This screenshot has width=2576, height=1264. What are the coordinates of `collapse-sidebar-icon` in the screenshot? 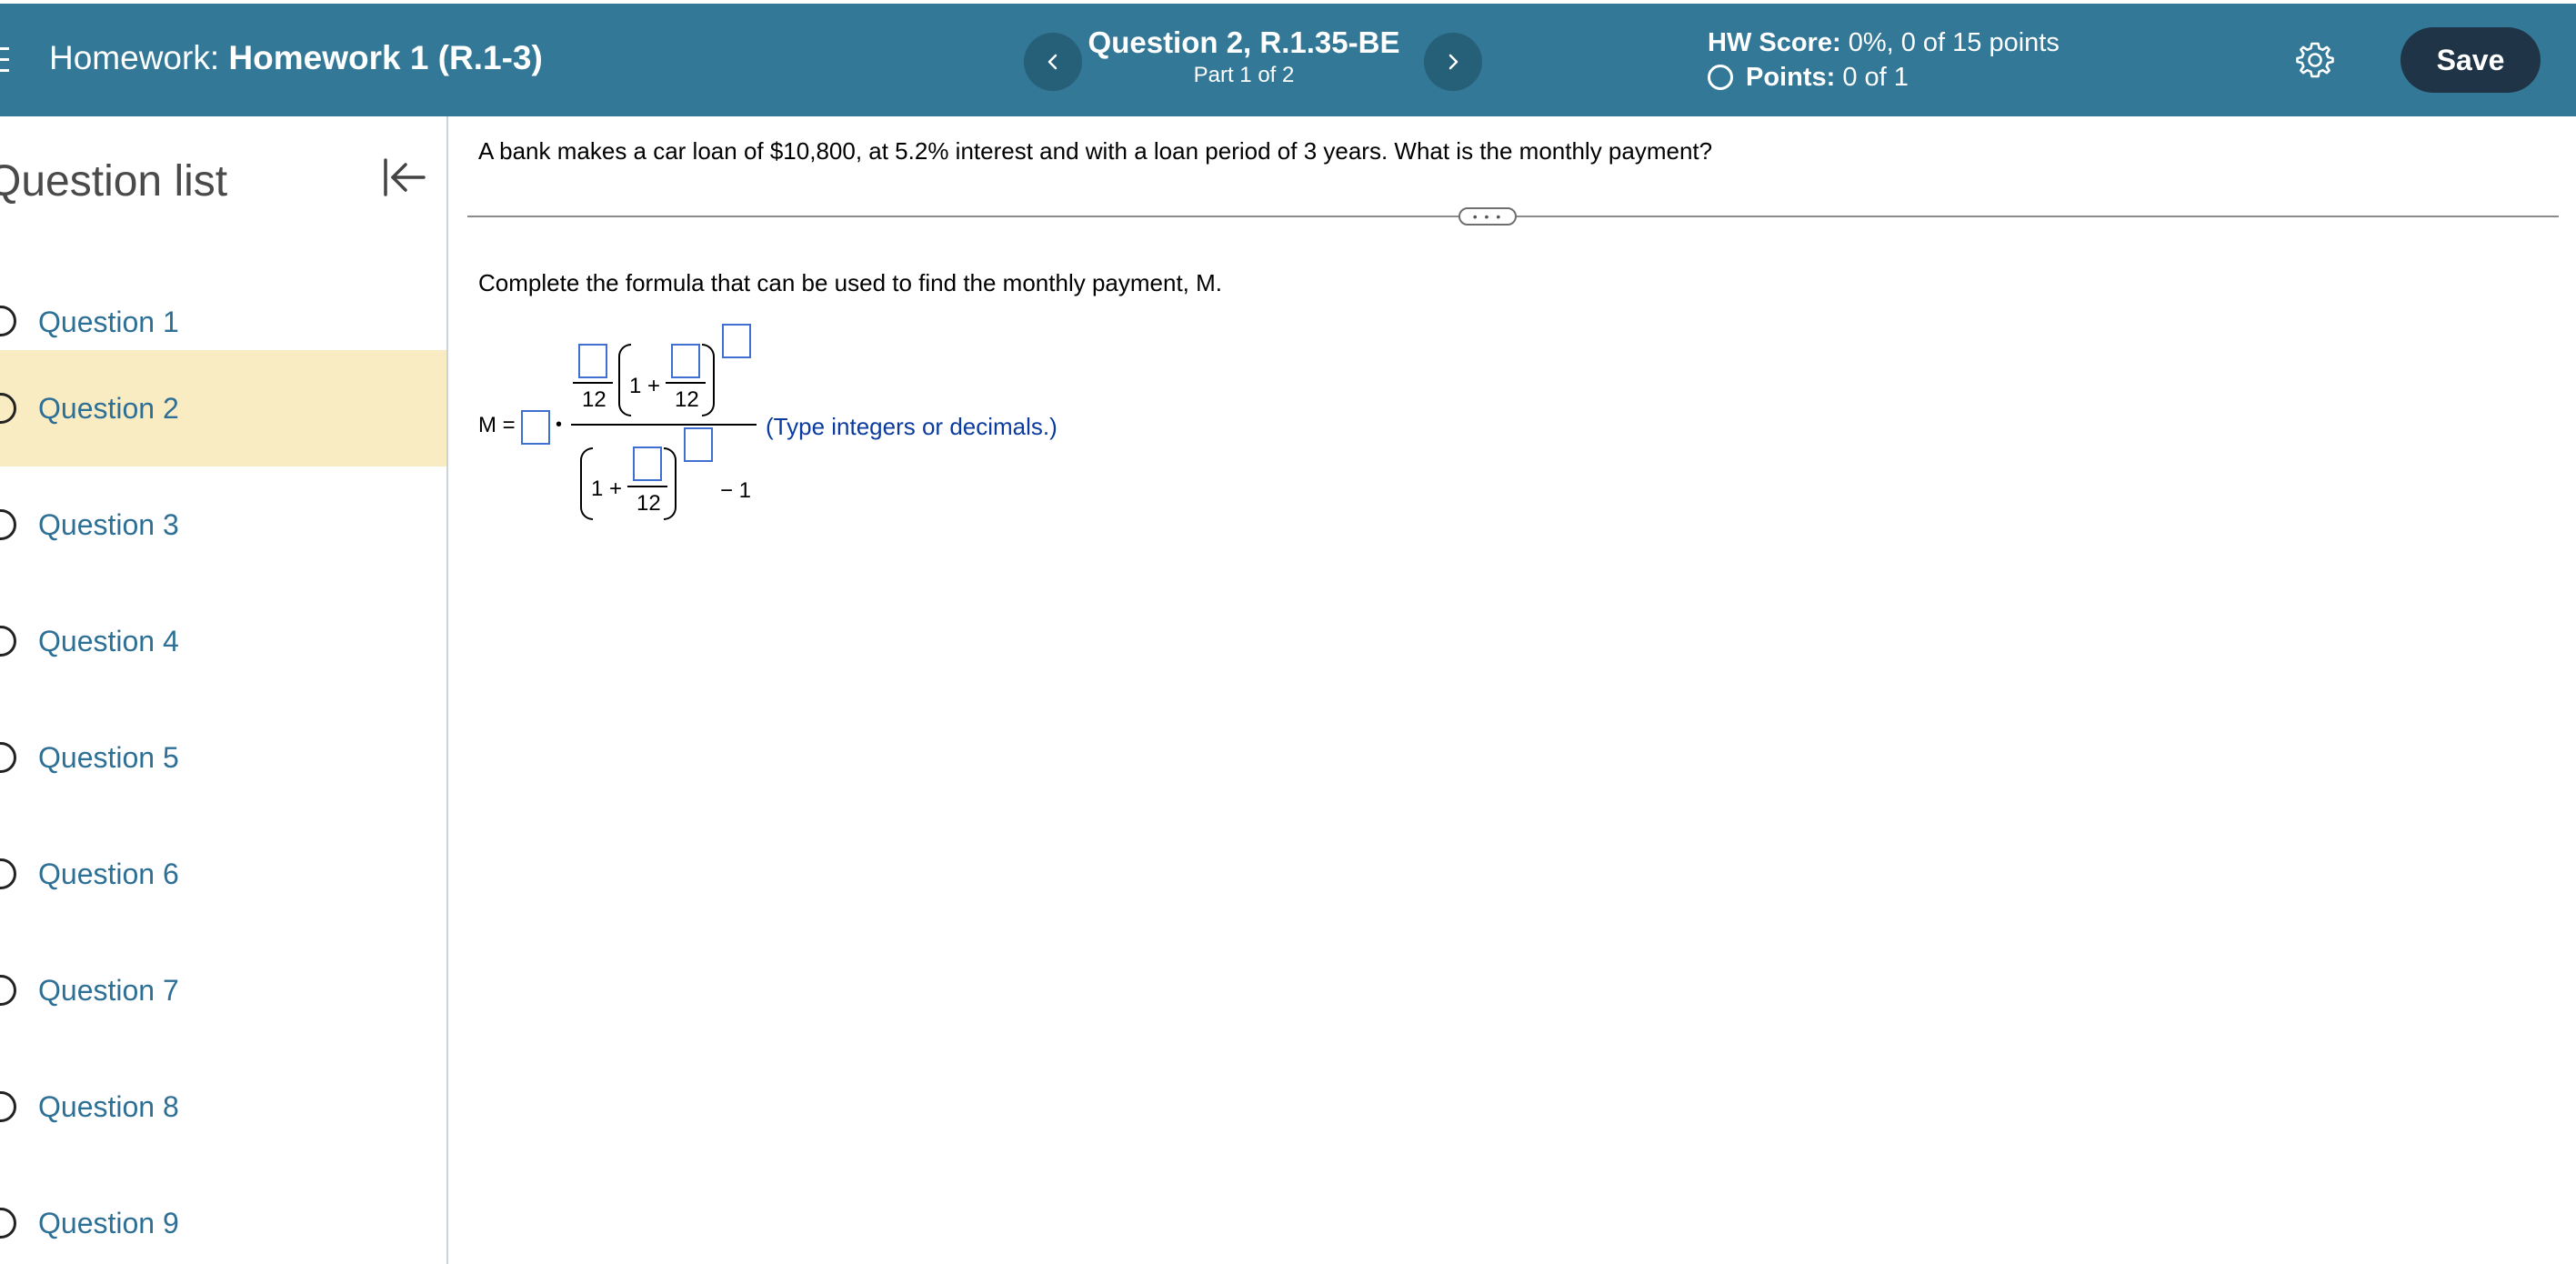 It's located at (404, 178).